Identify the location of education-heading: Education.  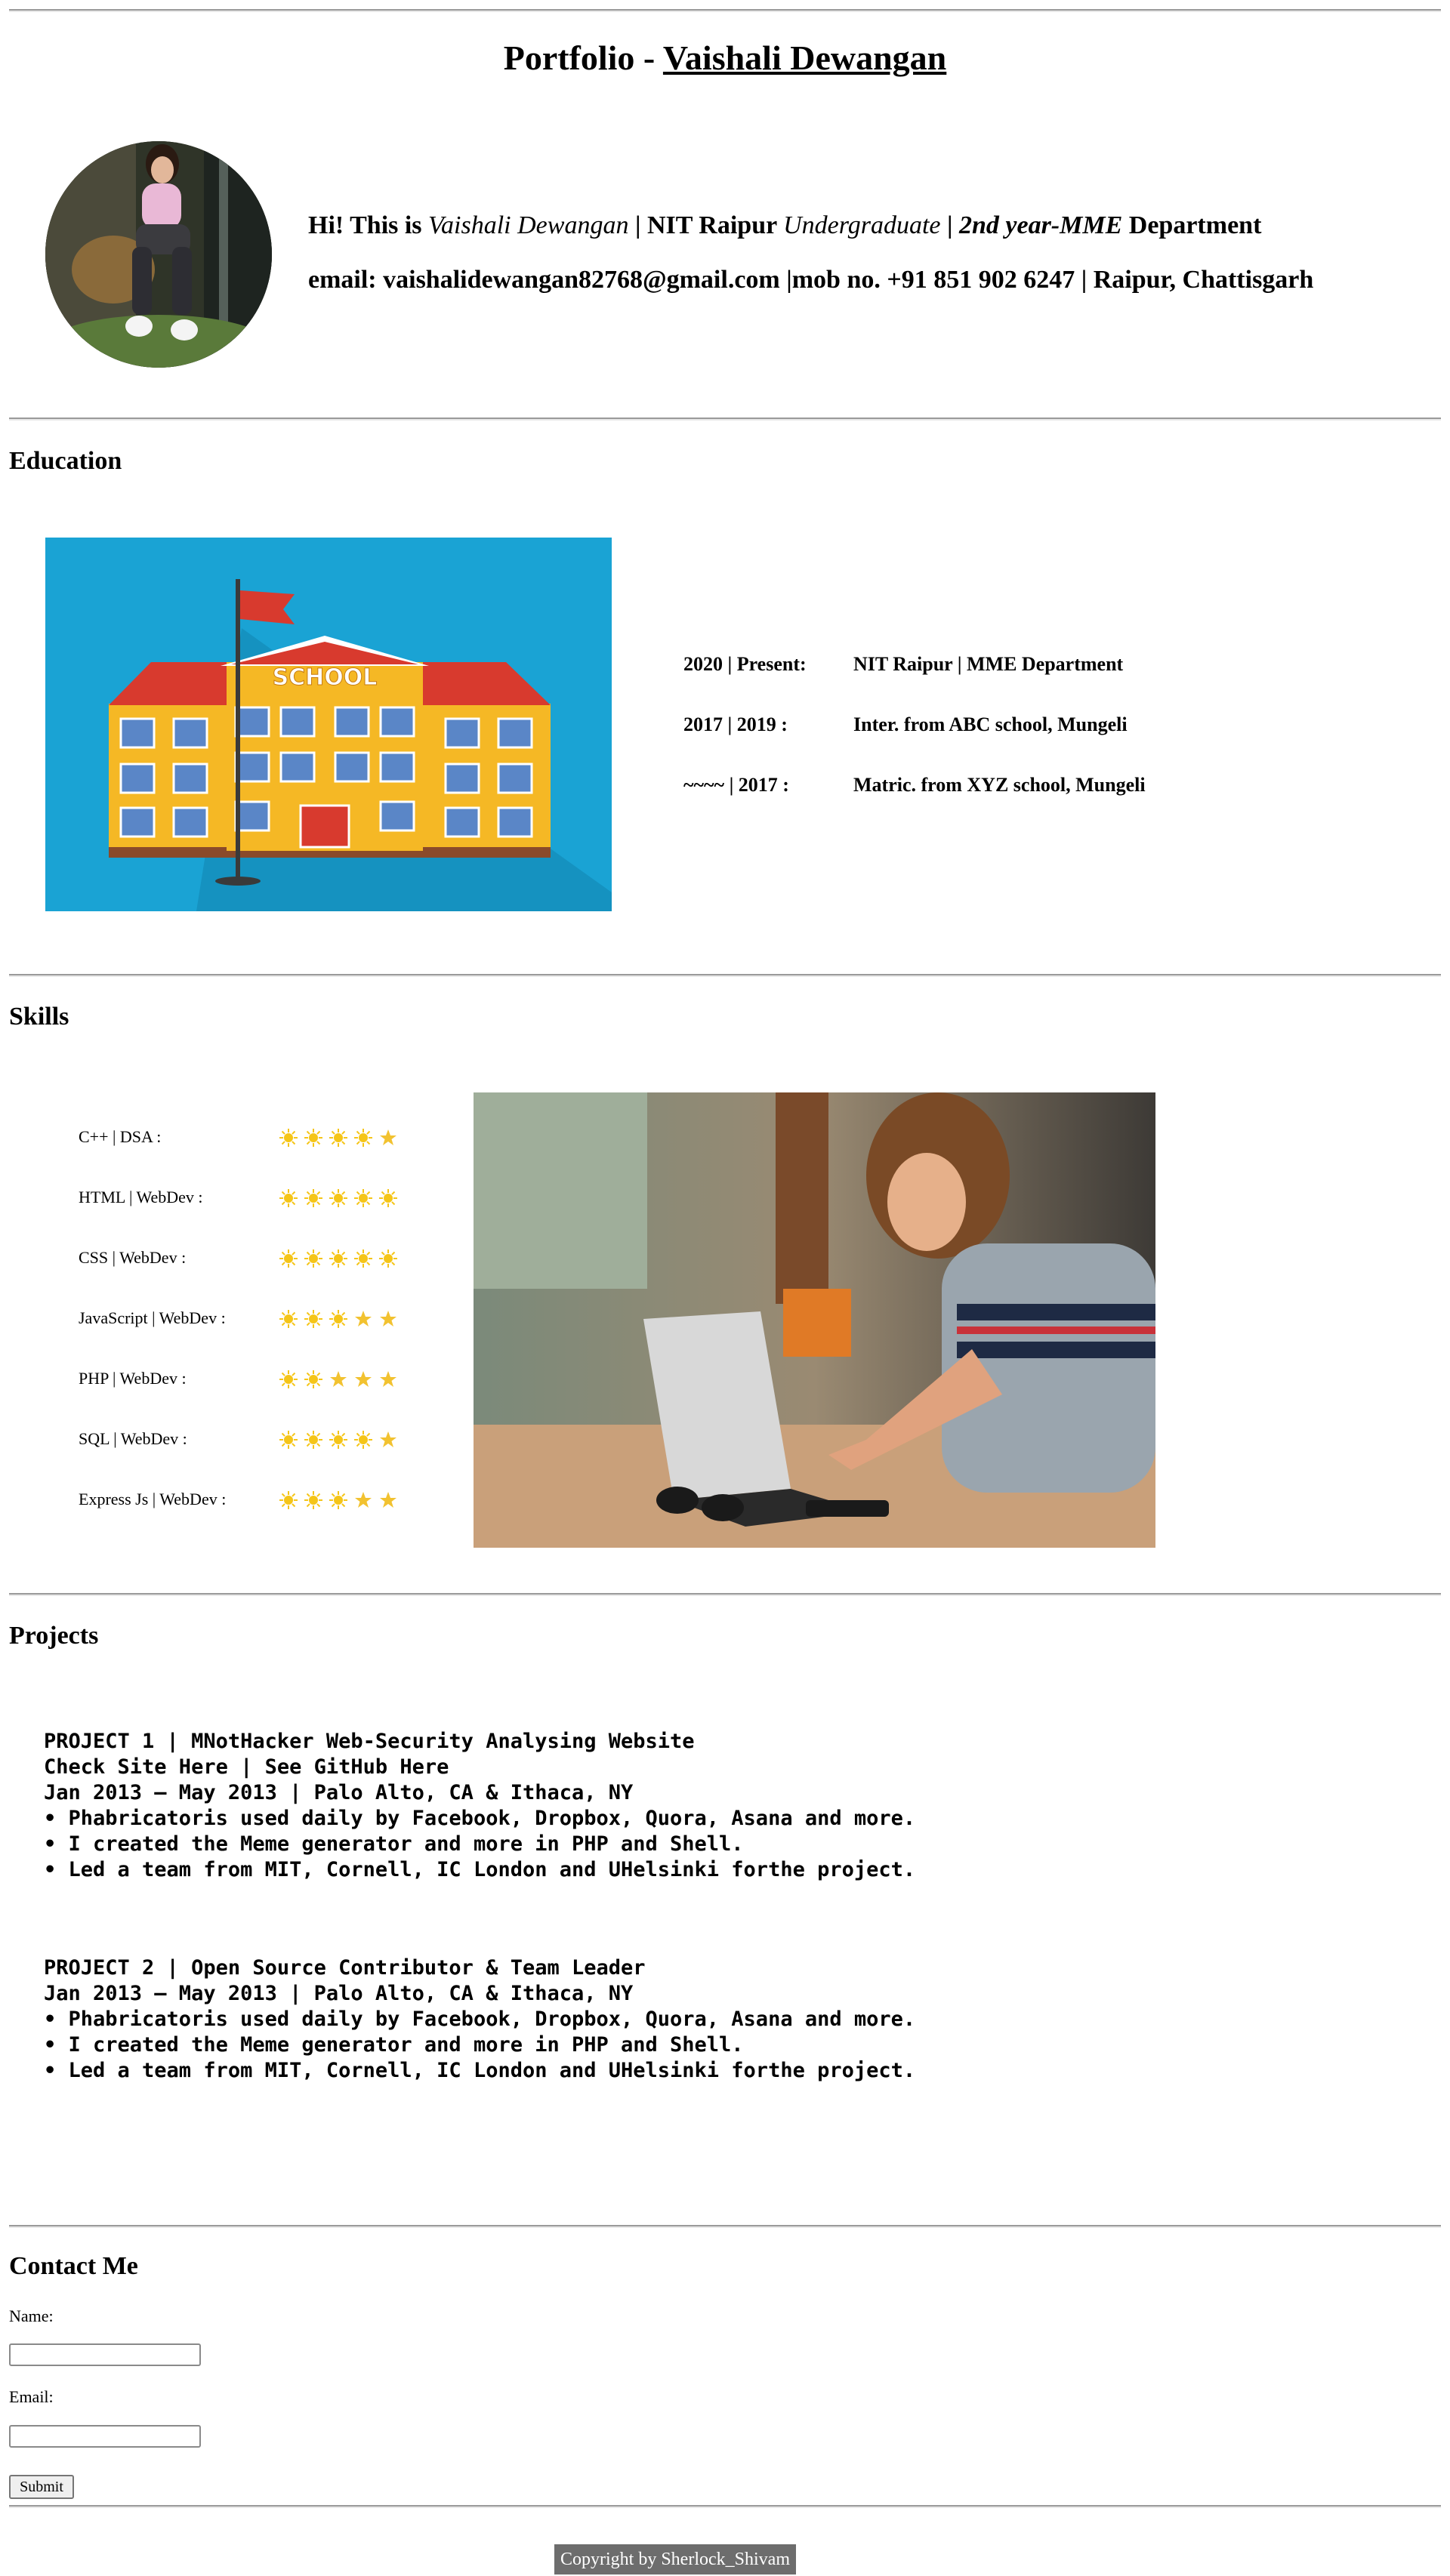
(65, 461).